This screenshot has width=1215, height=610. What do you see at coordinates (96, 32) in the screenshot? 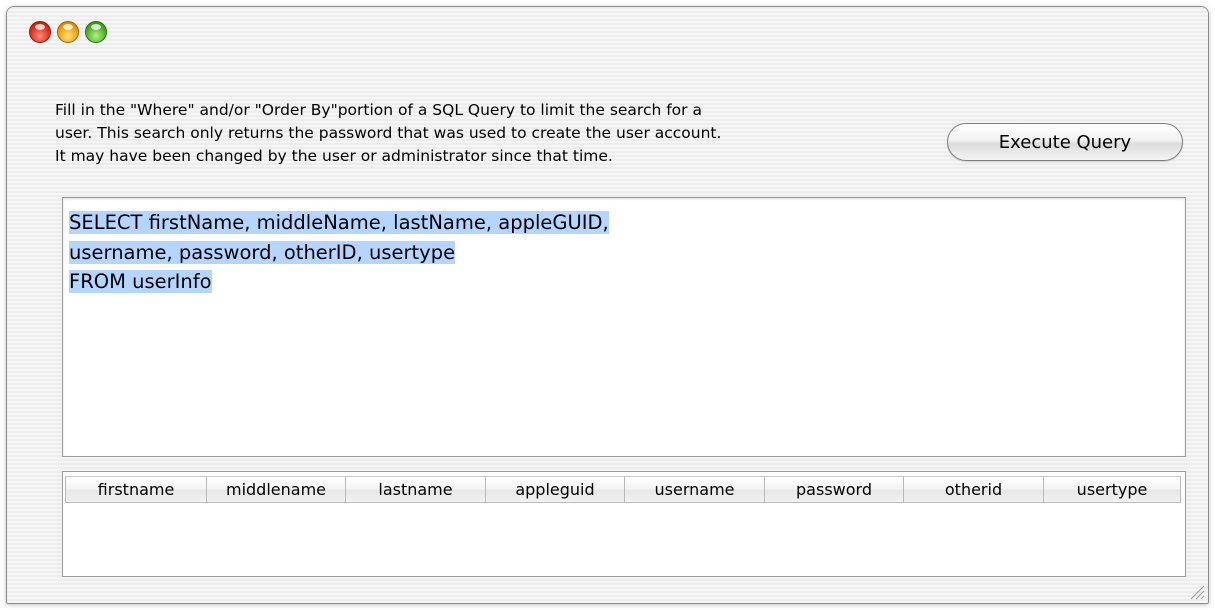
I see `zoom-button` at bounding box center [96, 32].